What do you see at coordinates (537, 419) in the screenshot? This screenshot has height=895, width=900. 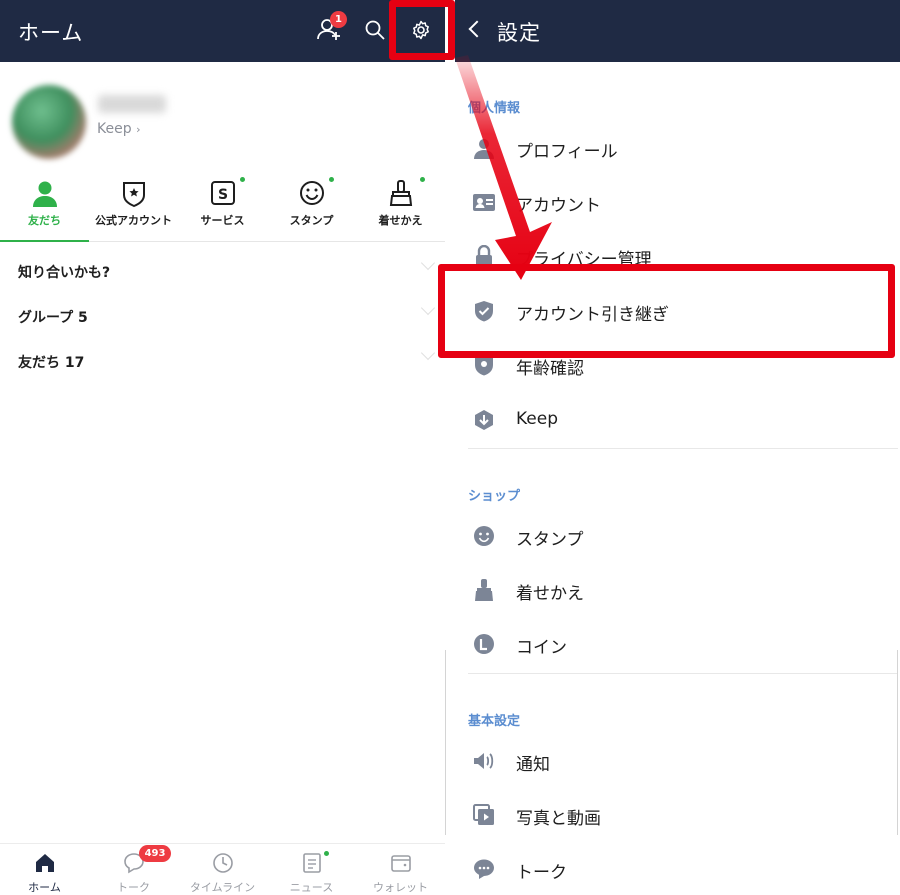 I see `settings-item-label: Keep` at bounding box center [537, 419].